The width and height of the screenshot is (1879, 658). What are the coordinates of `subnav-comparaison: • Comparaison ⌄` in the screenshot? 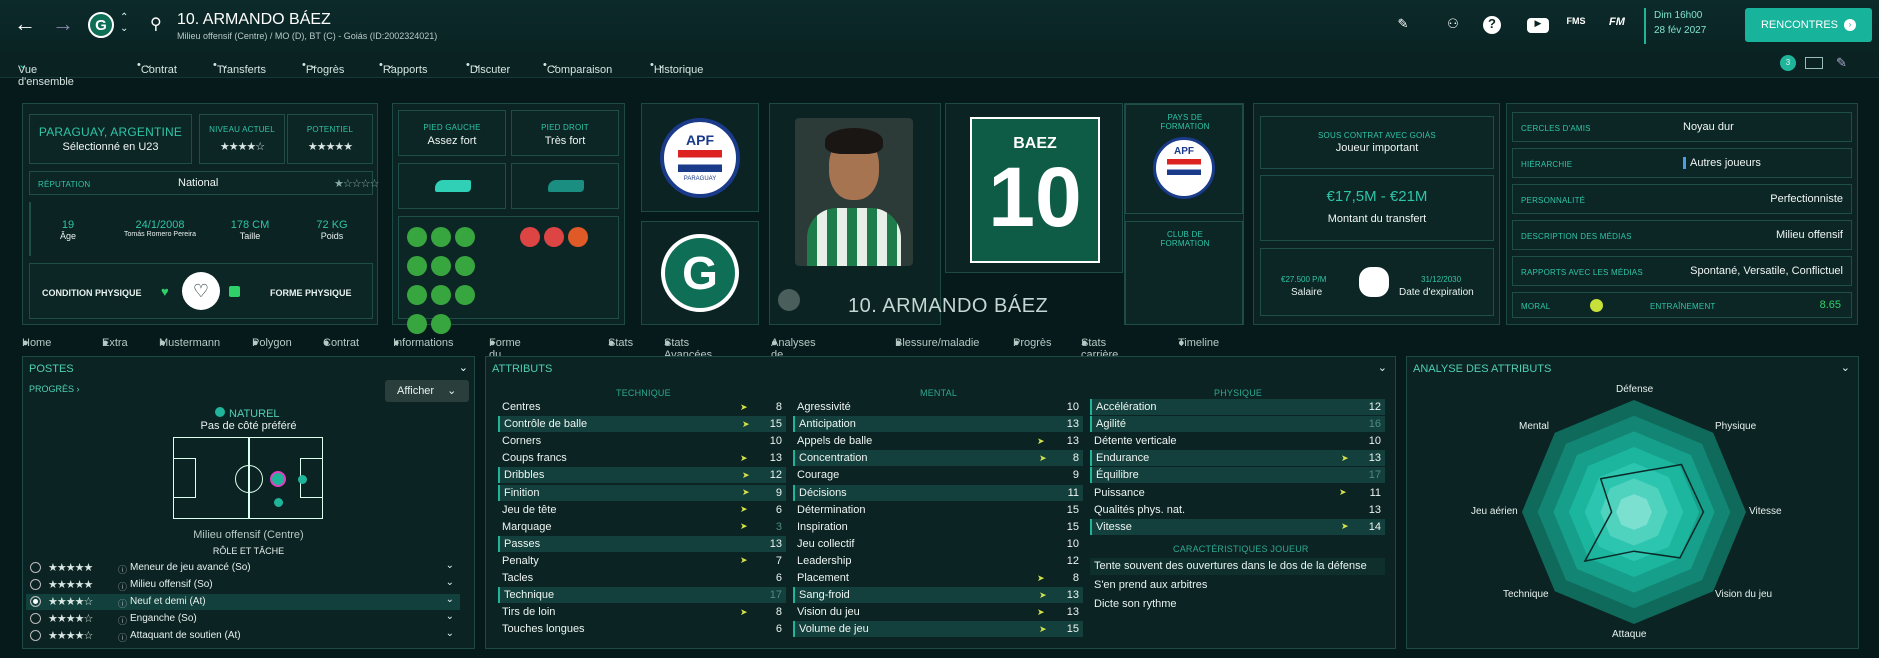 It's located at (577, 67).